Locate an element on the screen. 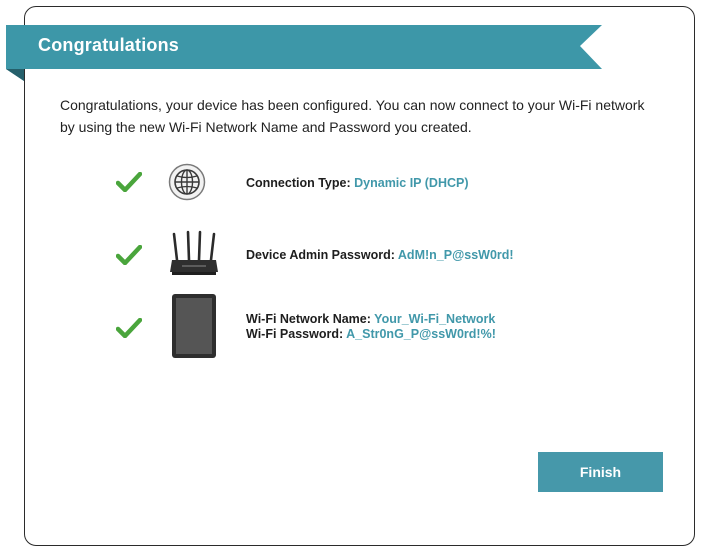 The height and width of the screenshot is (546, 706). globe-icon is located at coordinates (187, 182).